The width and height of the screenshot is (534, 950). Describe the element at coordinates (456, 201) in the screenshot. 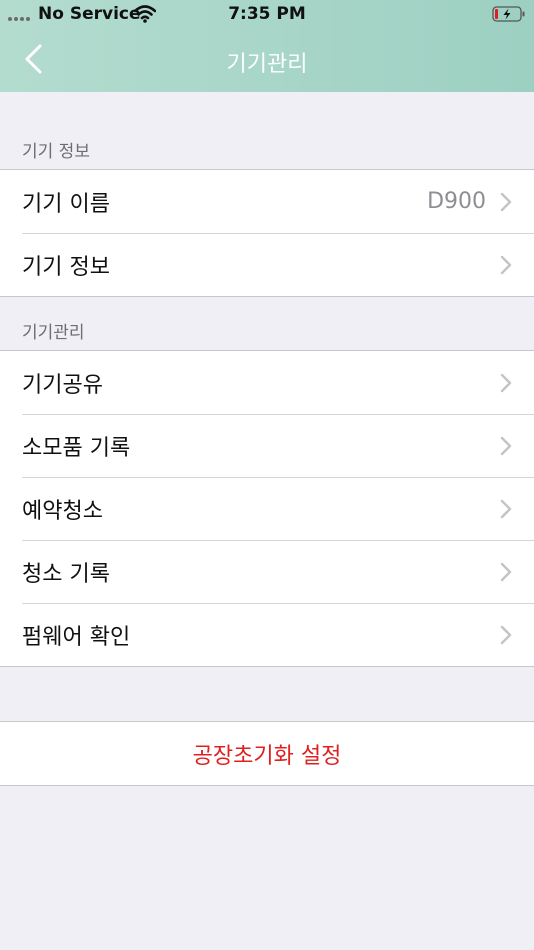

I see `device-name-value: D900` at that location.